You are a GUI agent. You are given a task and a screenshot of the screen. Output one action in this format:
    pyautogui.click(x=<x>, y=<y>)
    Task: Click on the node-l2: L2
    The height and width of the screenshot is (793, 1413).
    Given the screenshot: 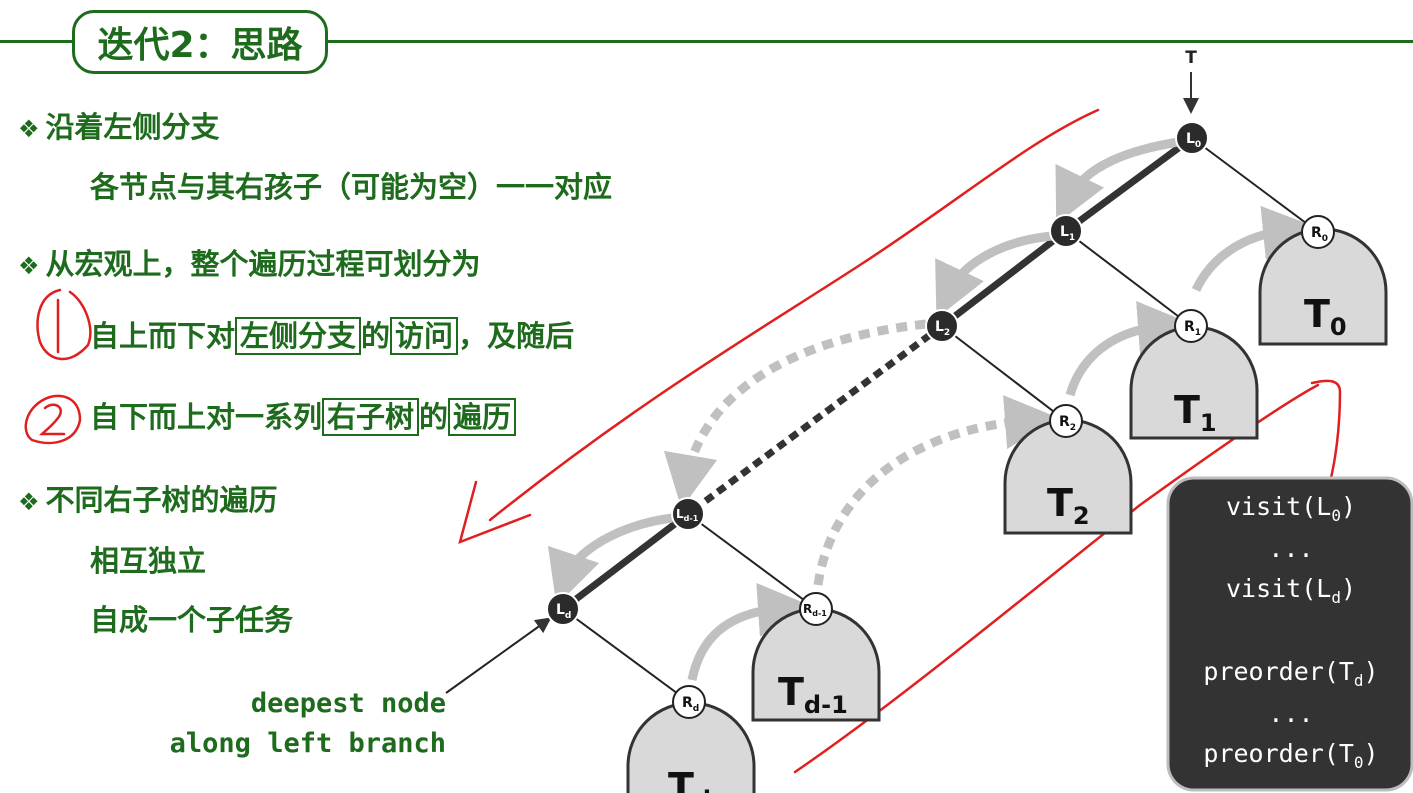 What is the action you would take?
    pyautogui.click(x=942, y=326)
    